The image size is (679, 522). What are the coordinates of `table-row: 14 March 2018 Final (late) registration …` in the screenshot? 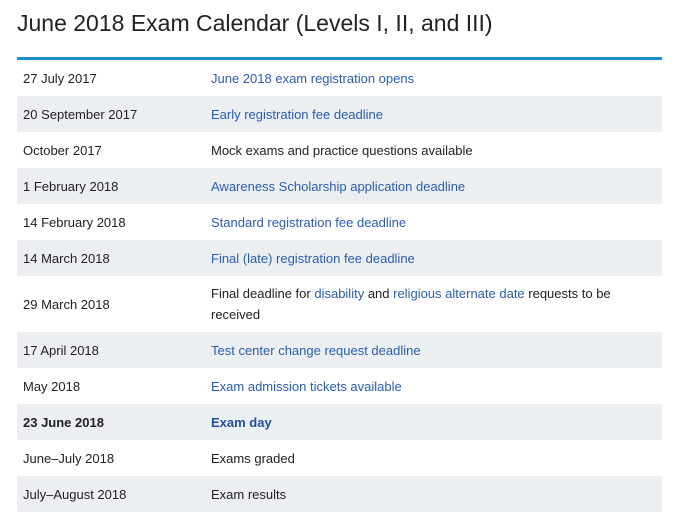 It's located at (339, 258).